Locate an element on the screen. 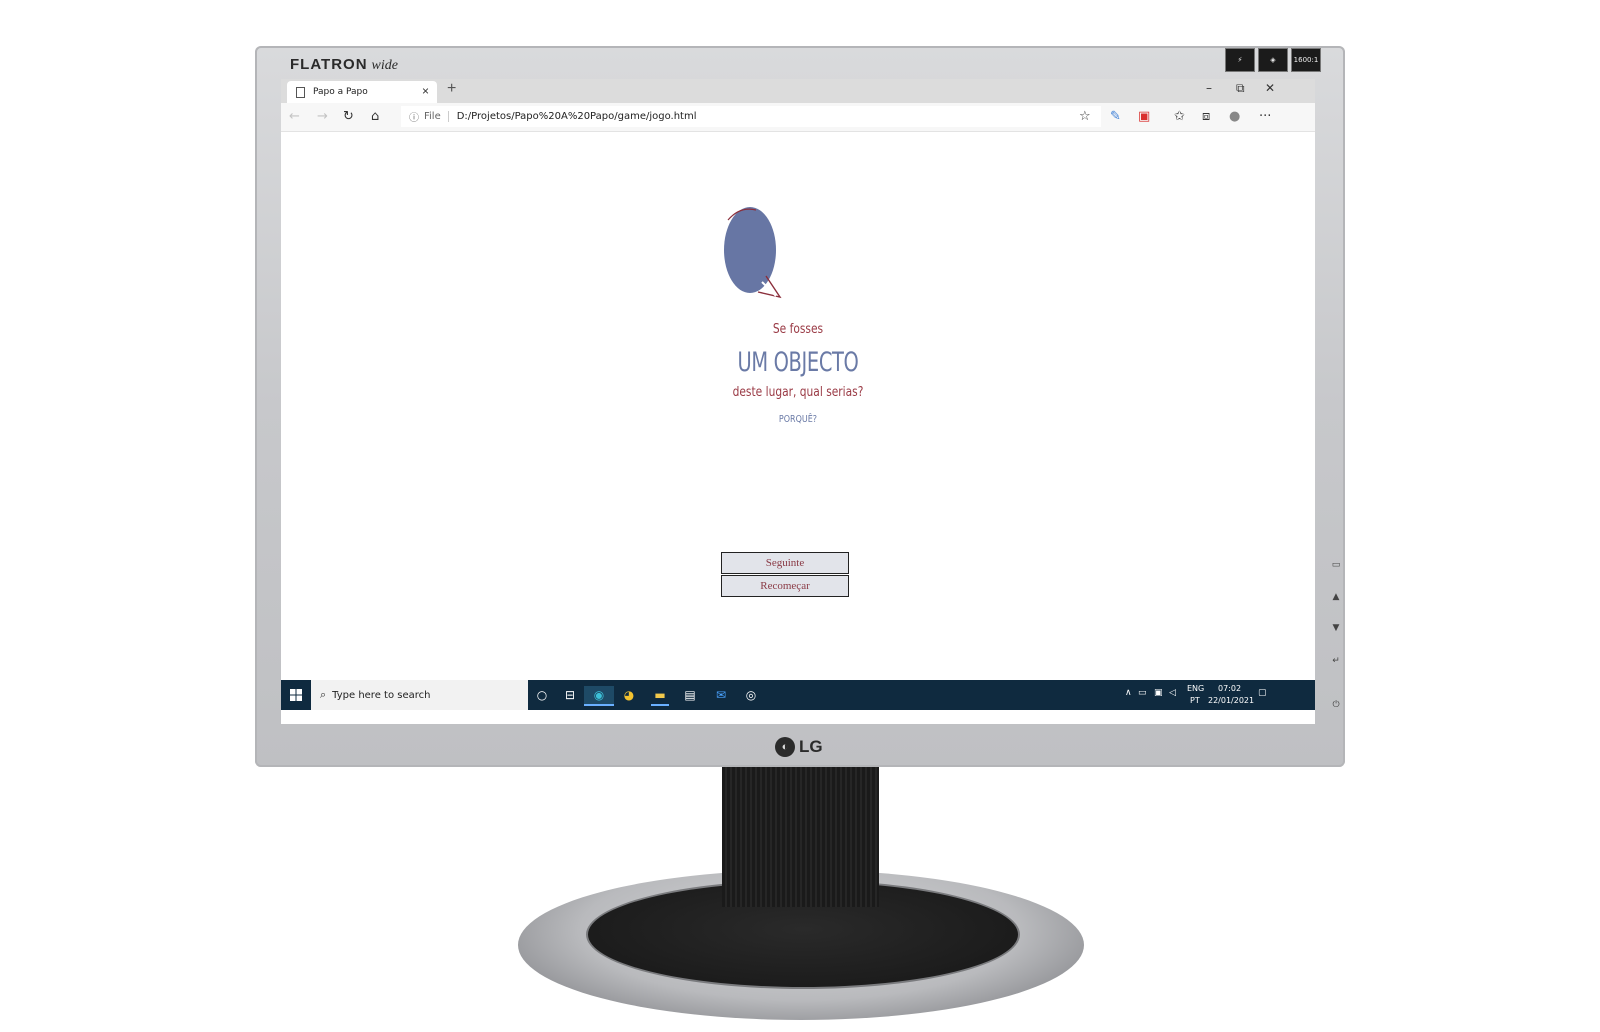 This screenshot has height=1032, width=1600. info-icon: ⓘ is located at coordinates (414, 116).